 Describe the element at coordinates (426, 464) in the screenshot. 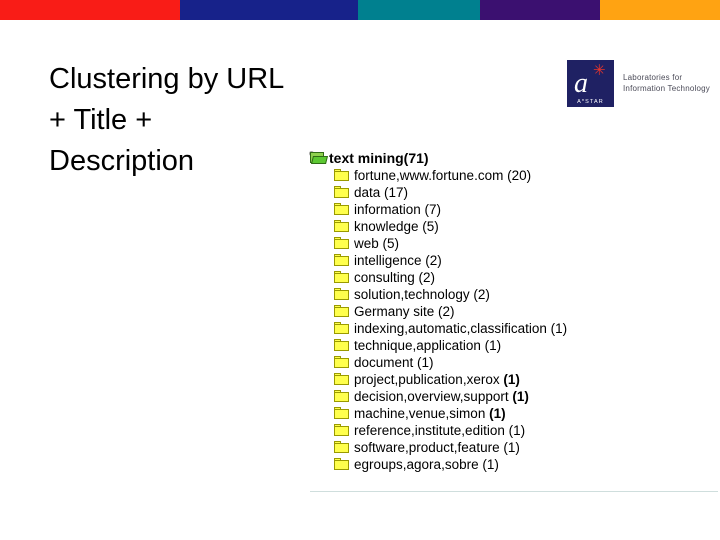

I see `tree-item-label: egroups,agora,sobre (1)` at that location.